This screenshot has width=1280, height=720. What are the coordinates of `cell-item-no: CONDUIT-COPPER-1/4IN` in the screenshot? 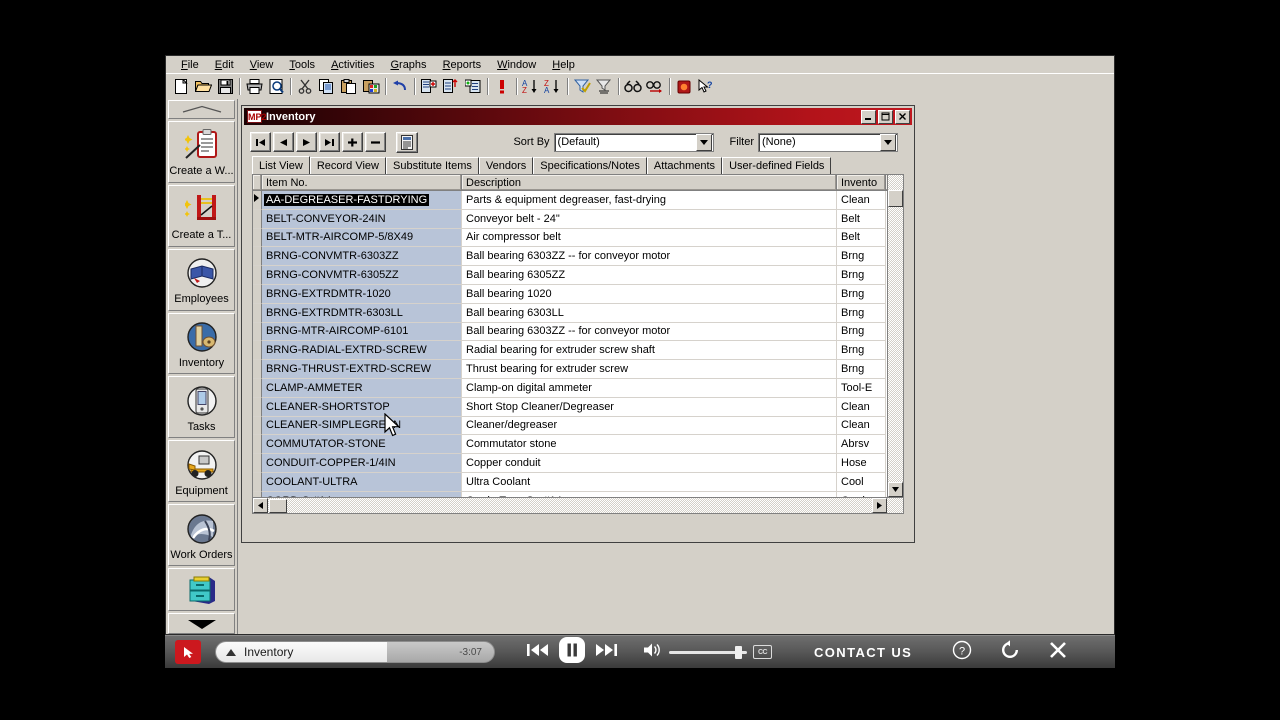 It's located at (362, 463).